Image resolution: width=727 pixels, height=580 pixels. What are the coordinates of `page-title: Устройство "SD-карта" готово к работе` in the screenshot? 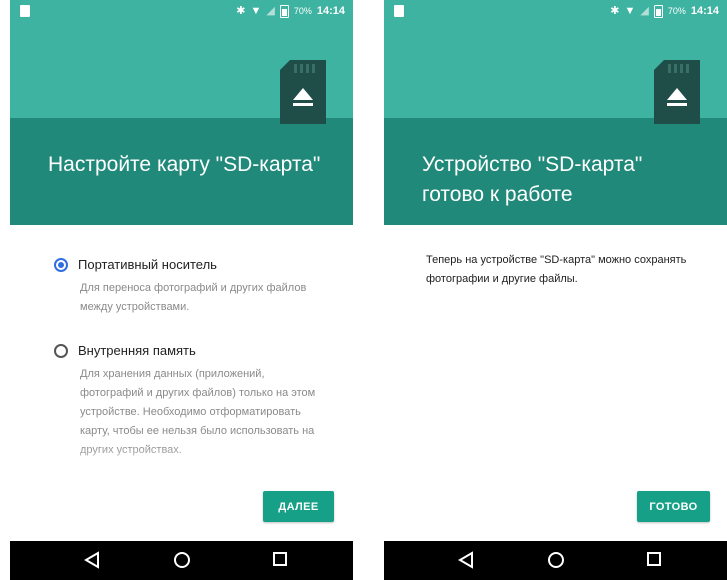 It's located at (532, 179).